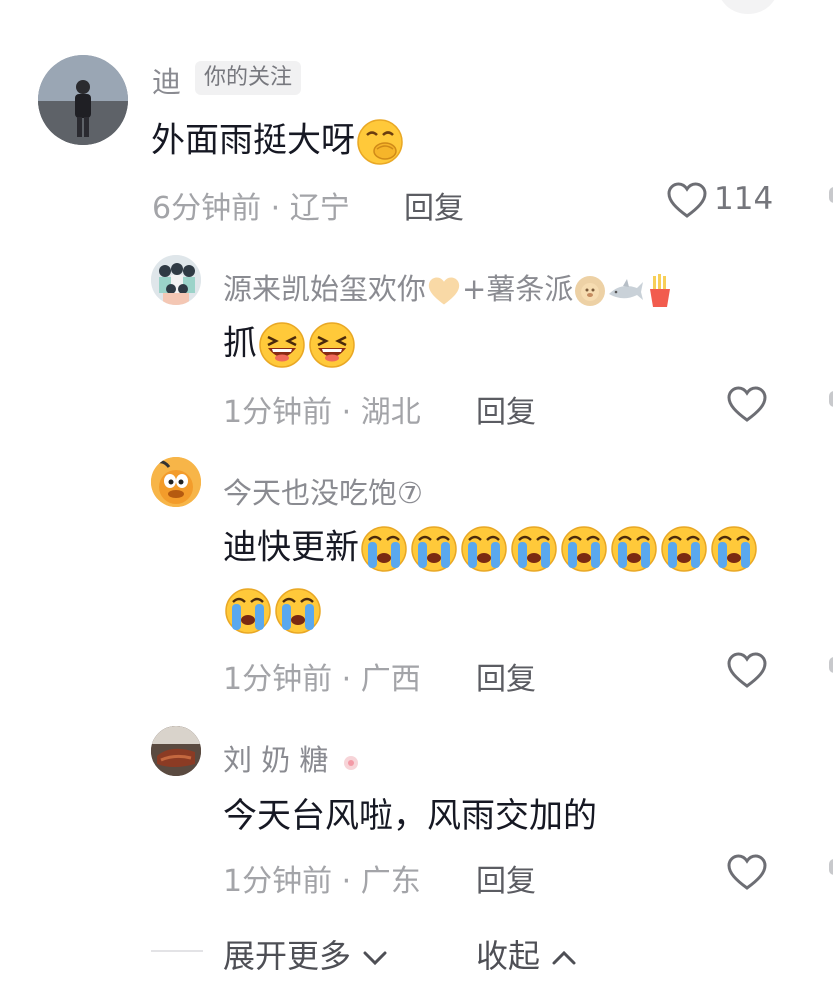 The image size is (833, 986). I want to click on reply-text: 今天台风啦，风雨交加的, so click(410, 816).